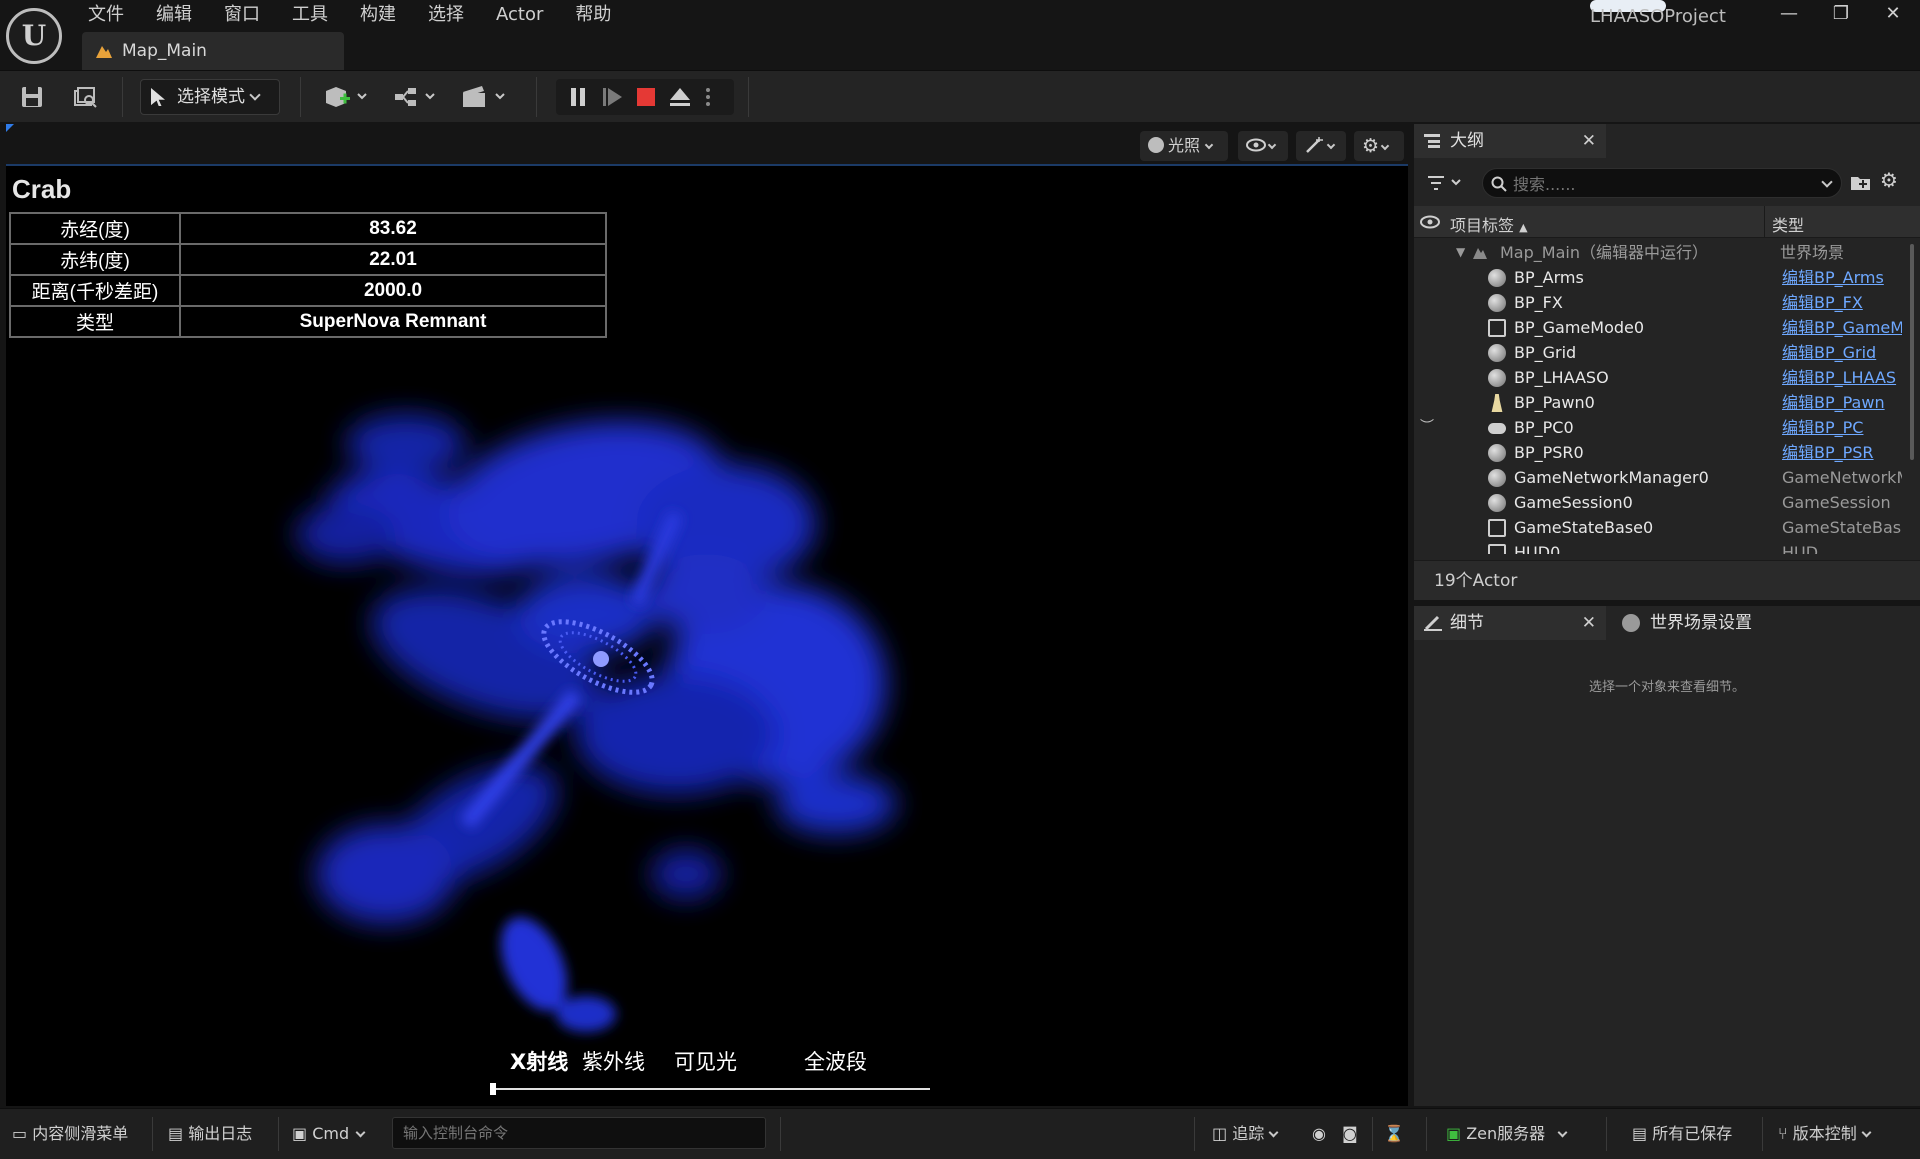 The image size is (1920, 1159). Describe the element at coordinates (1507, 1134) in the screenshot. I see `zen-server-dropdown: ▣ Zen服务器` at that location.